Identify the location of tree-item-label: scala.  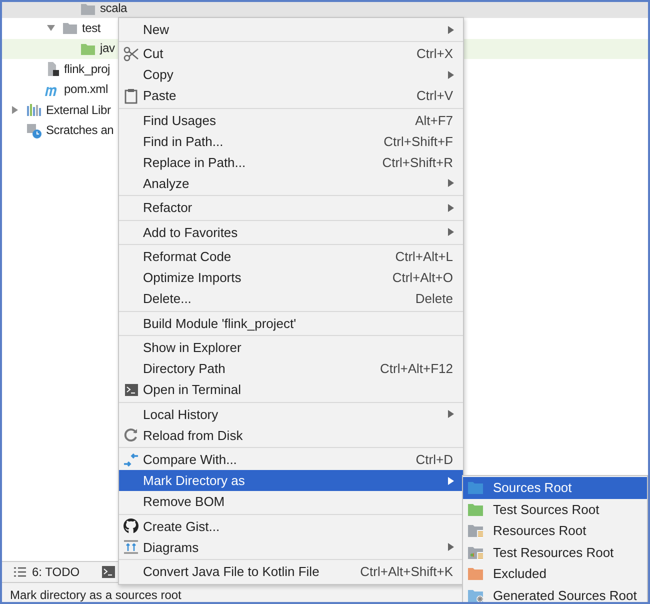
(114, 8).